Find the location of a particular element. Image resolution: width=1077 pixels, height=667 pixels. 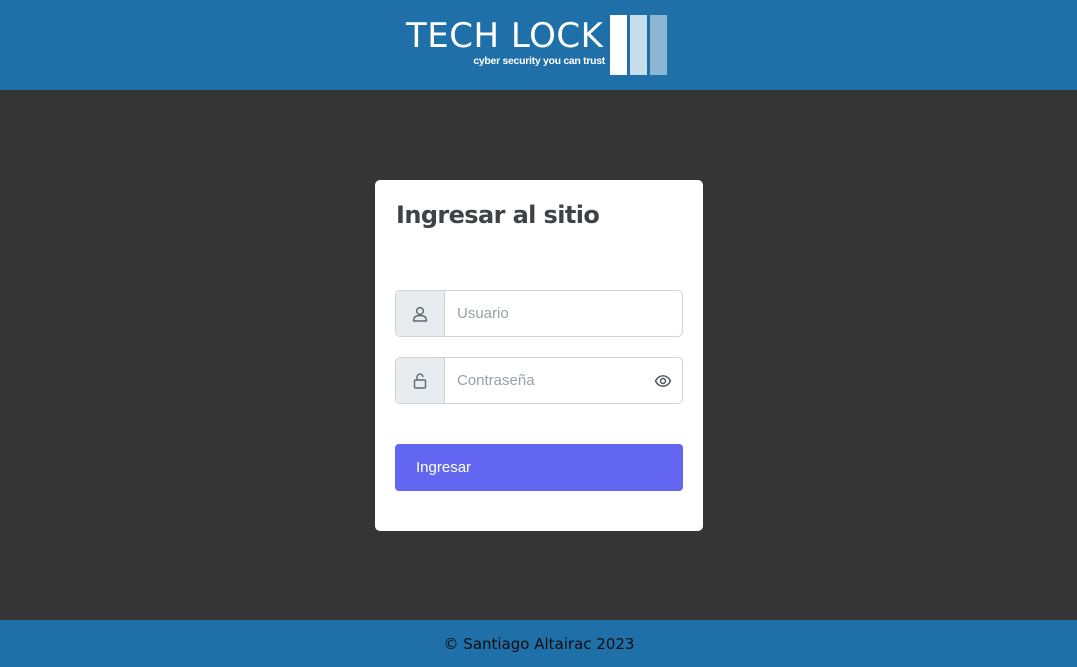

unlock-icon is located at coordinates (420, 380).